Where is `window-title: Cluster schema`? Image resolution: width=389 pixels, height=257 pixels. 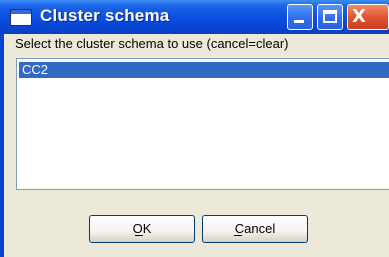 window-title: Cluster schema is located at coordinates (105, 15).